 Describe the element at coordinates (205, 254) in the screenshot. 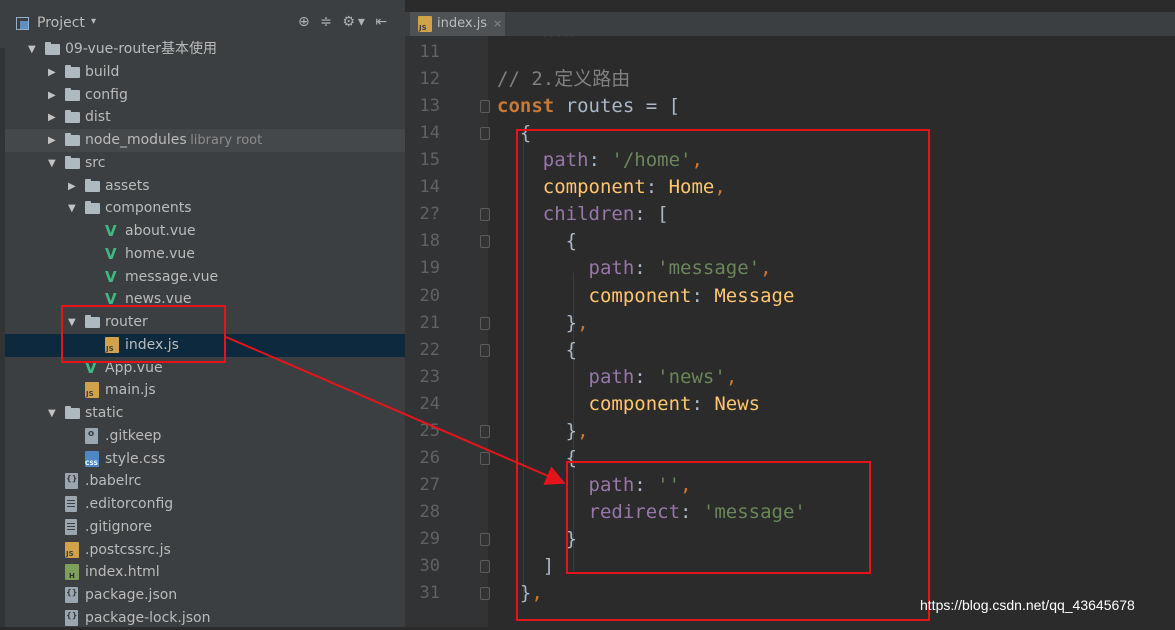

I see `tree-item: Vhome.vue` at that location.